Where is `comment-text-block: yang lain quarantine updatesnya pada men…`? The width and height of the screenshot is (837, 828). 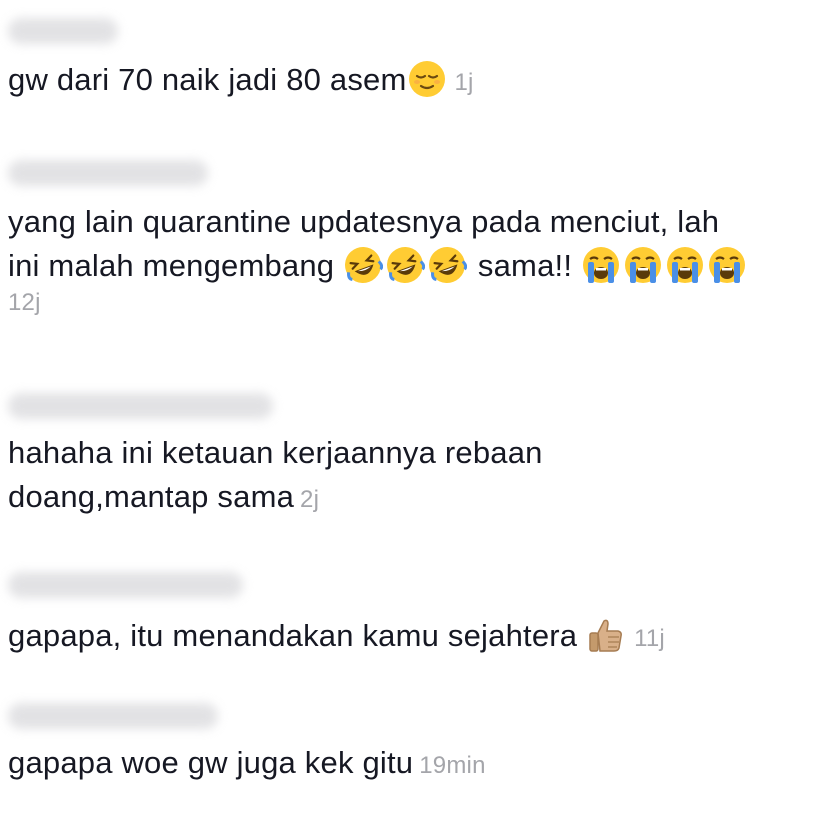
comment-text-block: yang lain quarantine updatesnya pada men… is located at coordinates (418, 259).